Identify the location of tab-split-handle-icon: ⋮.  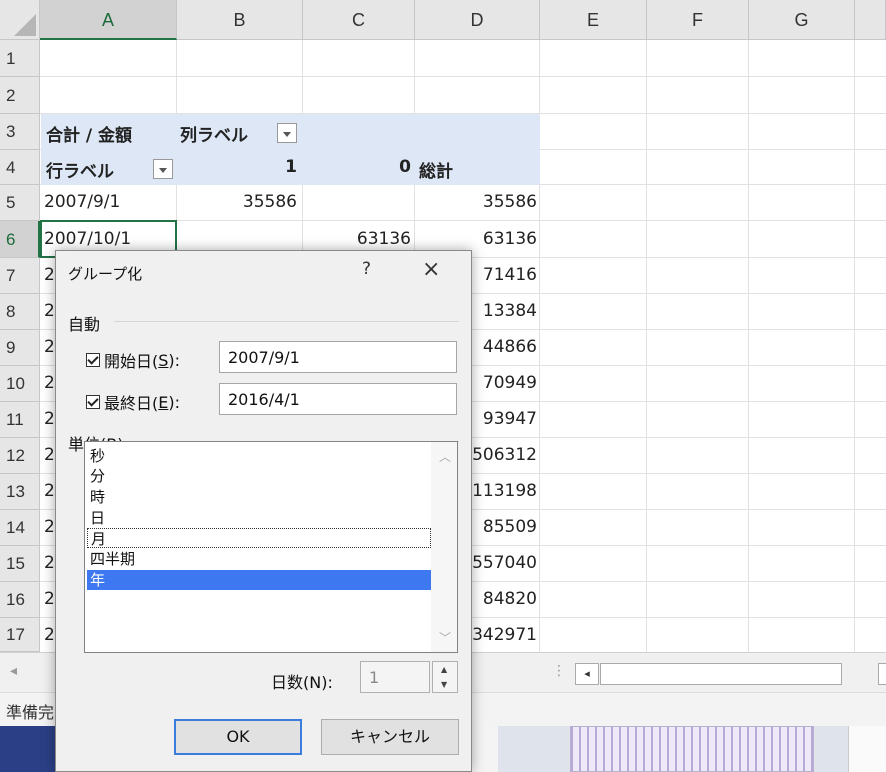
(559, 671).